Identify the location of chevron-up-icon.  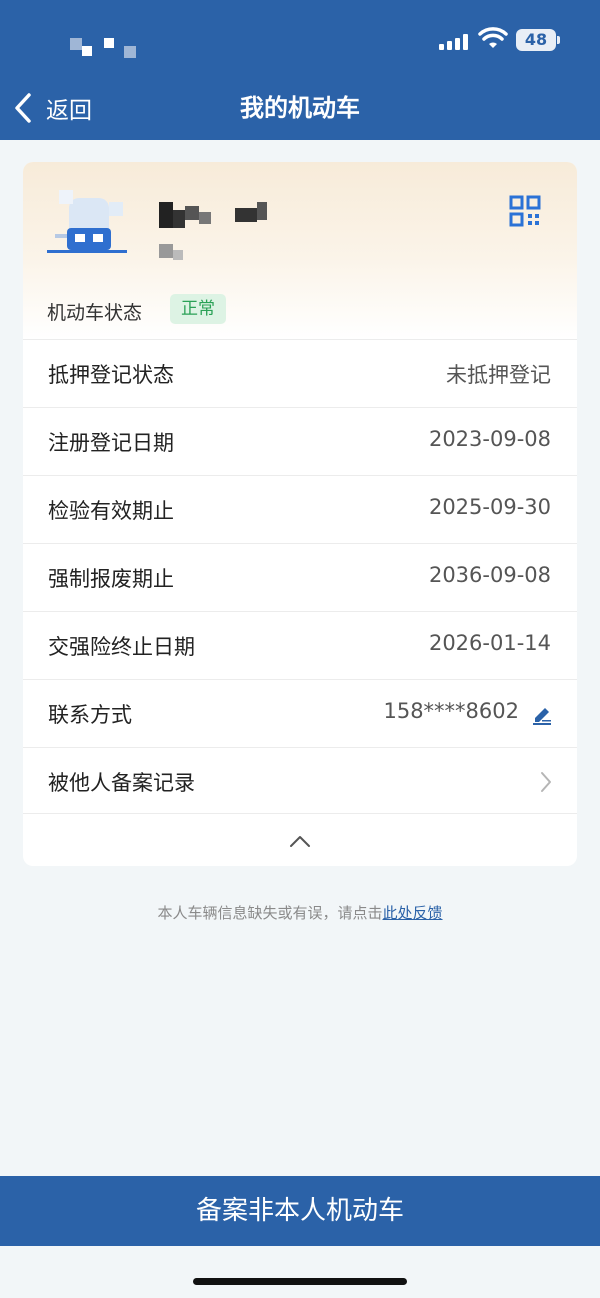
(300, 841).